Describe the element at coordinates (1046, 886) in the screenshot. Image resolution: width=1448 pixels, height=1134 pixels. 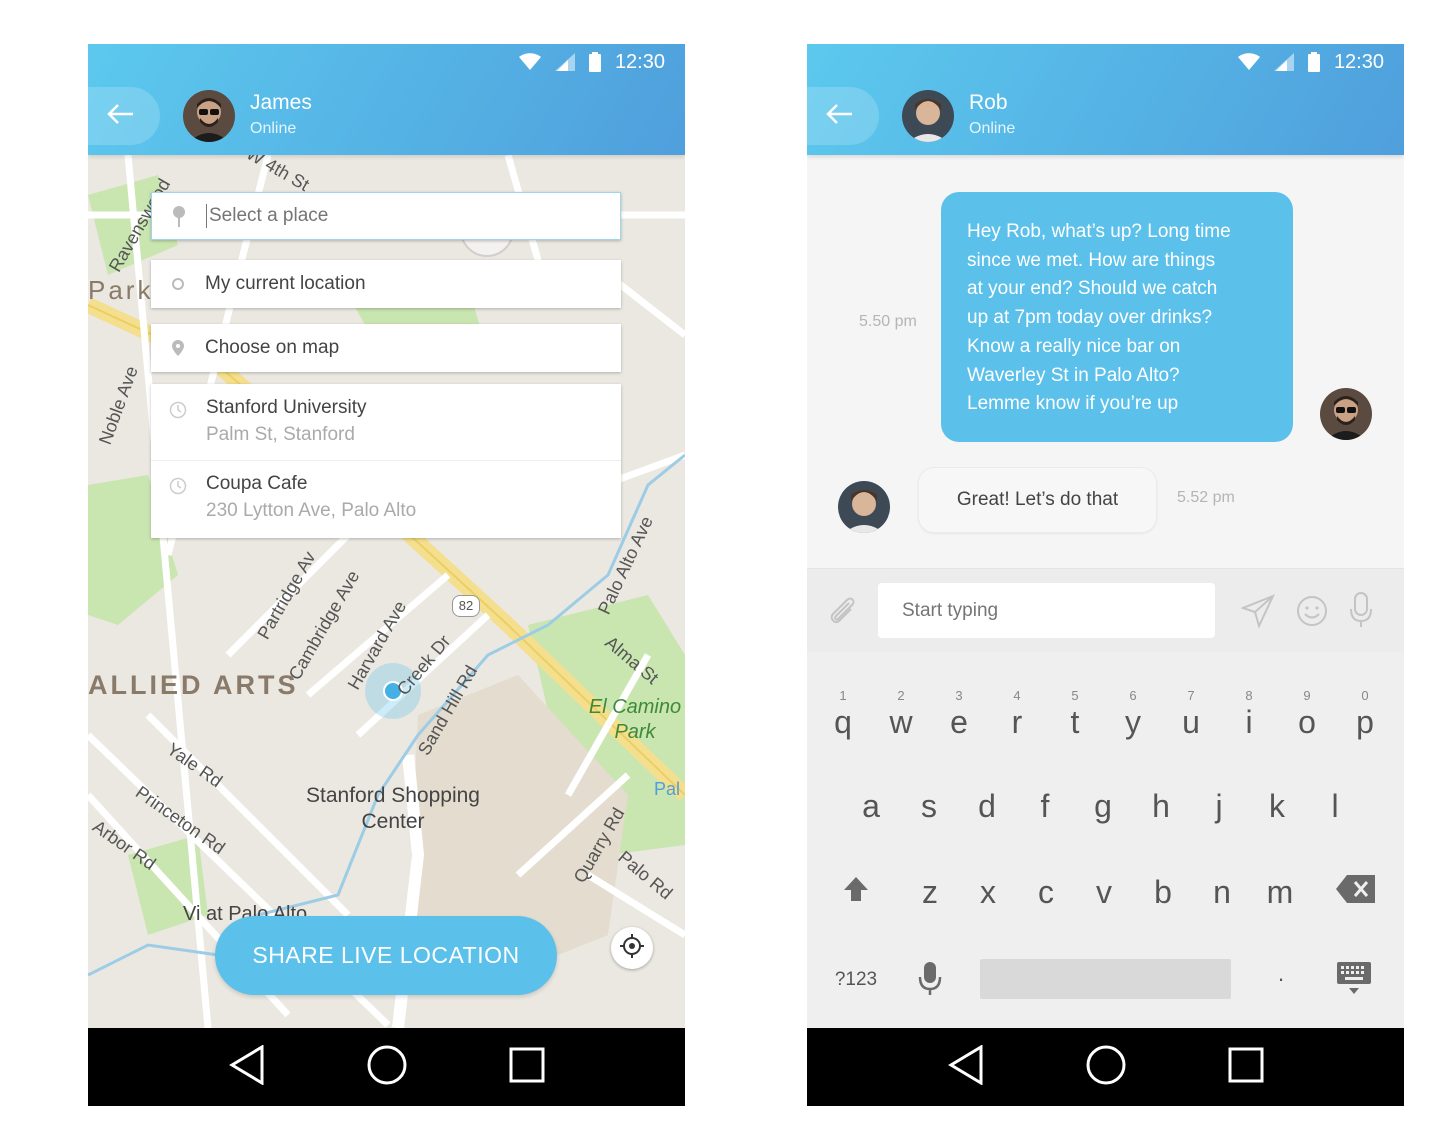
I see `key-c: c` at that location.